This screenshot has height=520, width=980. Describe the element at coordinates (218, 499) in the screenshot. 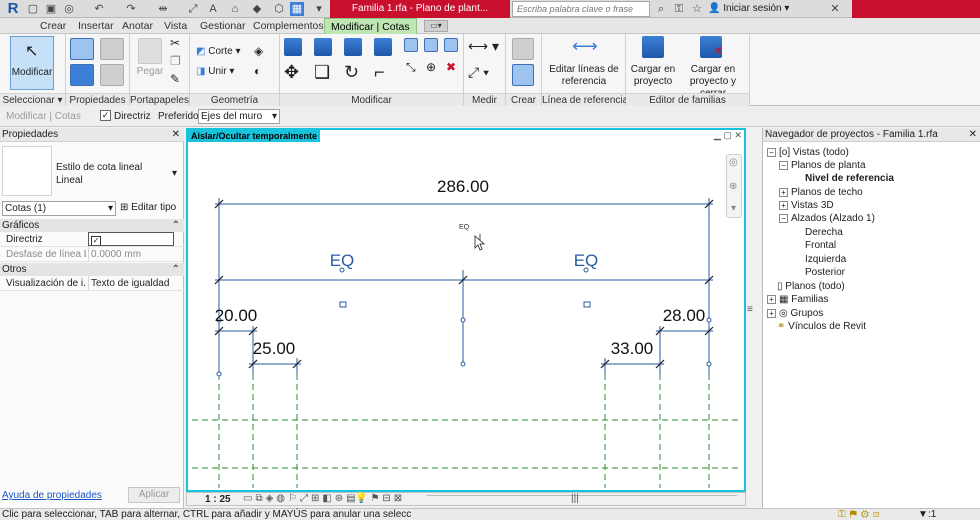

I see `view-scale: 1 : 25` at that location.